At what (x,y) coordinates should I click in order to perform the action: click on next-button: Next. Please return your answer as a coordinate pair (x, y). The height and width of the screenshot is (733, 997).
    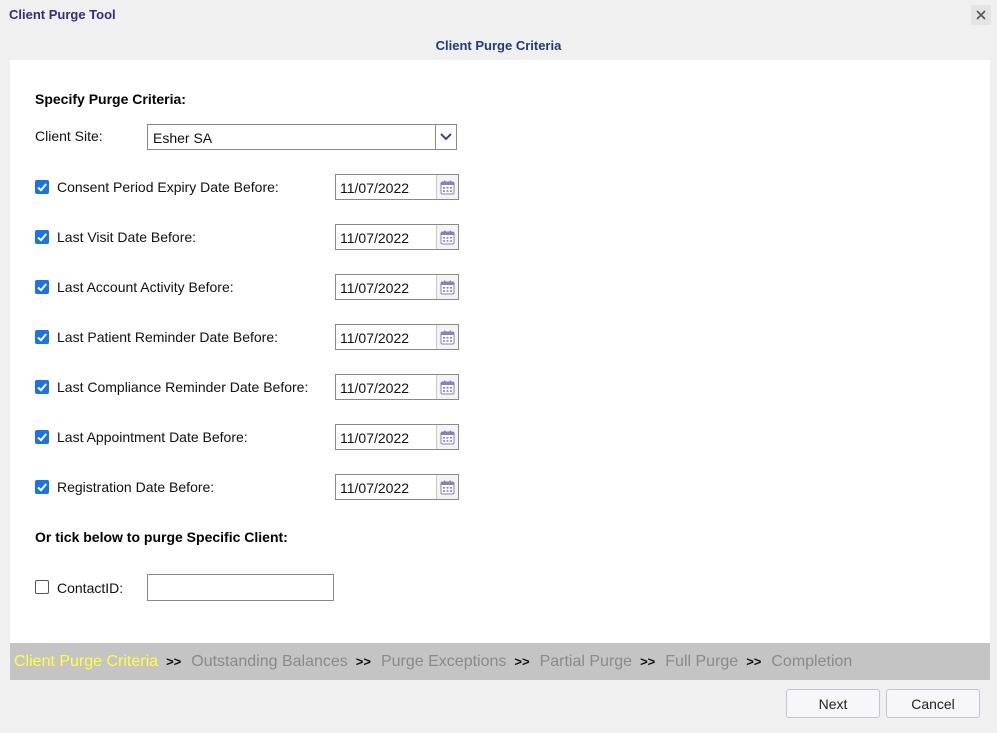
    Looking at the image, I should click on (833, 703).